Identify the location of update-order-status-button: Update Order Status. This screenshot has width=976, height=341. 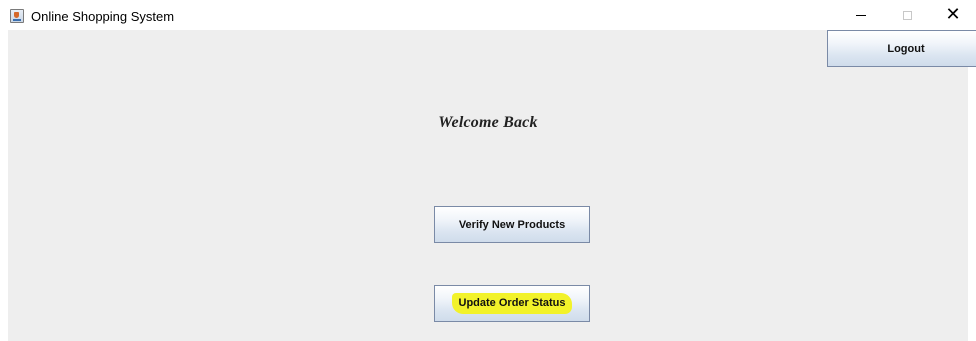
(512, 303).